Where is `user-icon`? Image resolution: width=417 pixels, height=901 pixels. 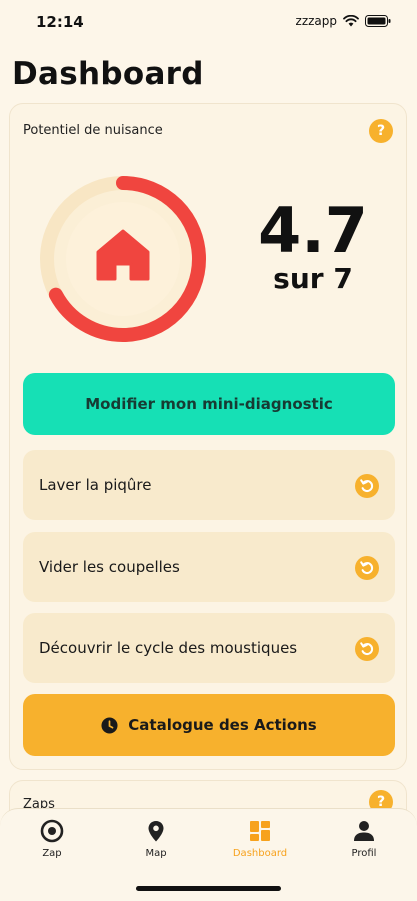
user-icon is located at coordinates (364, 831).